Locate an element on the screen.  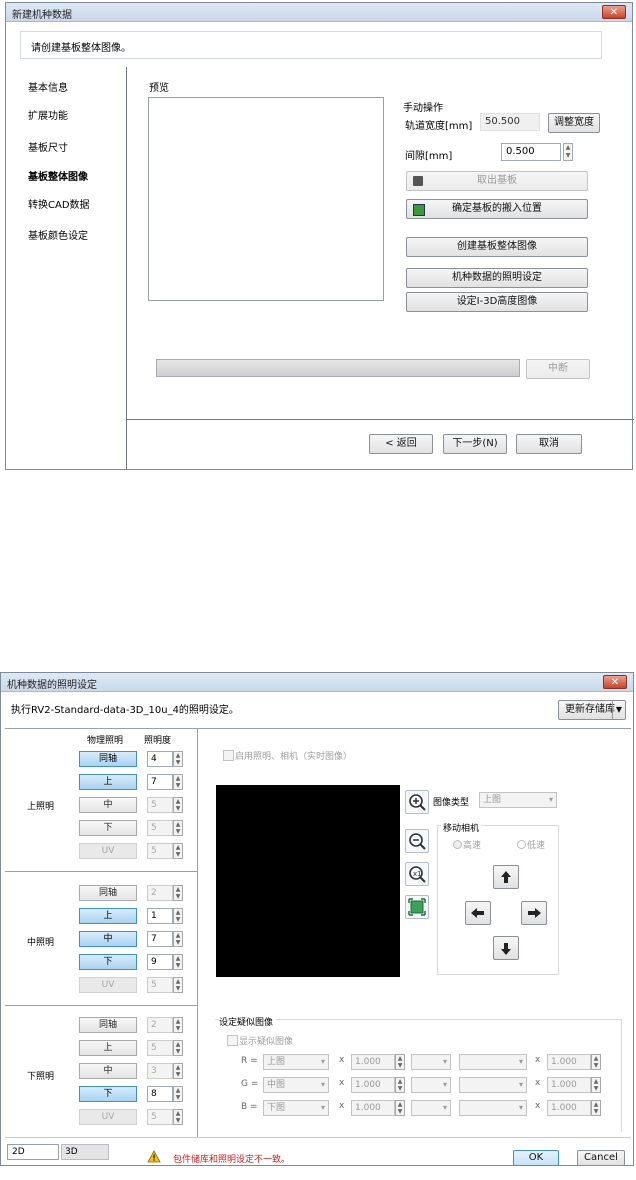
brightness-input: 8 is located at coordinates (160, 1094).